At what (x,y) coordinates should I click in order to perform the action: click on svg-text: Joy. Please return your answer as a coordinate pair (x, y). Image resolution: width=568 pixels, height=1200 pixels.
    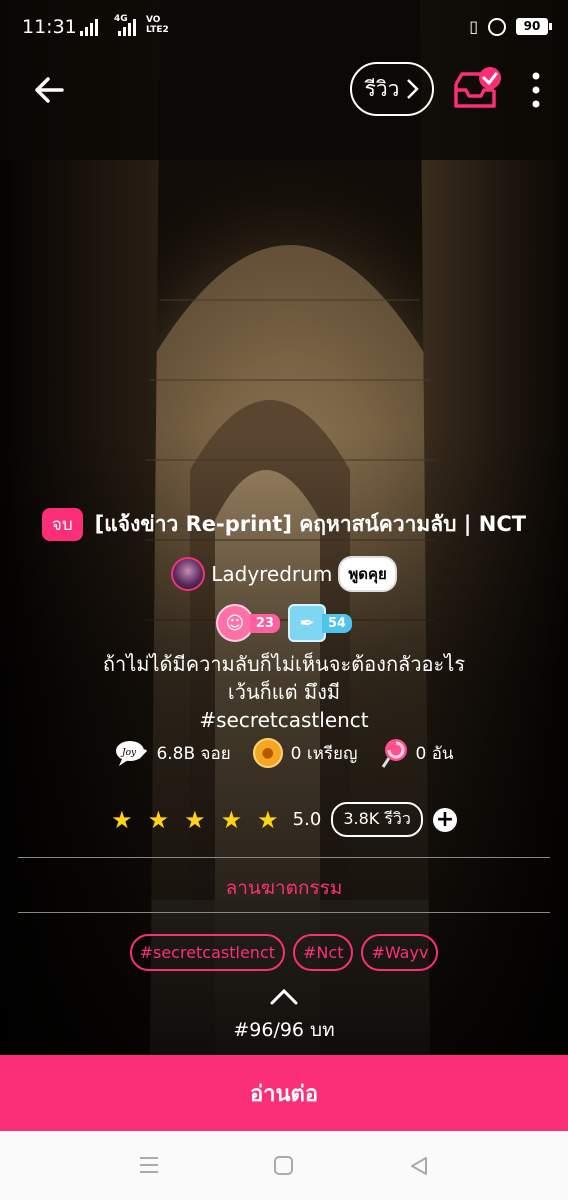
    Looking at the image, I should click on (128, 753).